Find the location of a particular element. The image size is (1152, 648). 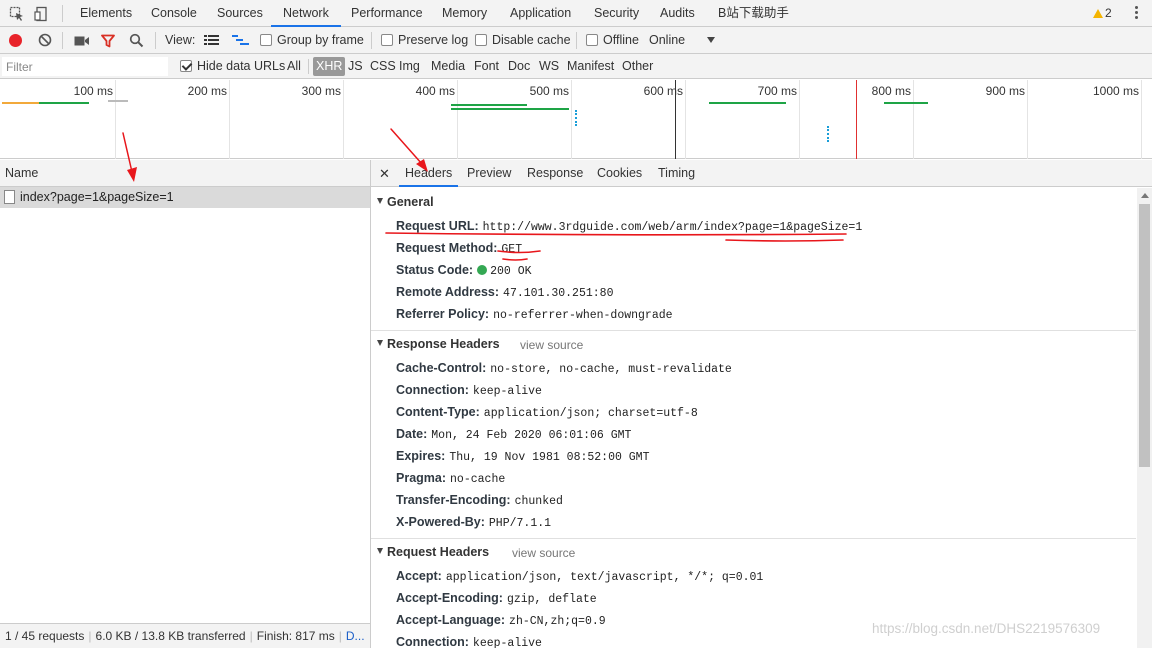

header-row: X-Powered-By: PHP/7.1.1 is located at coordinates (473, 522).